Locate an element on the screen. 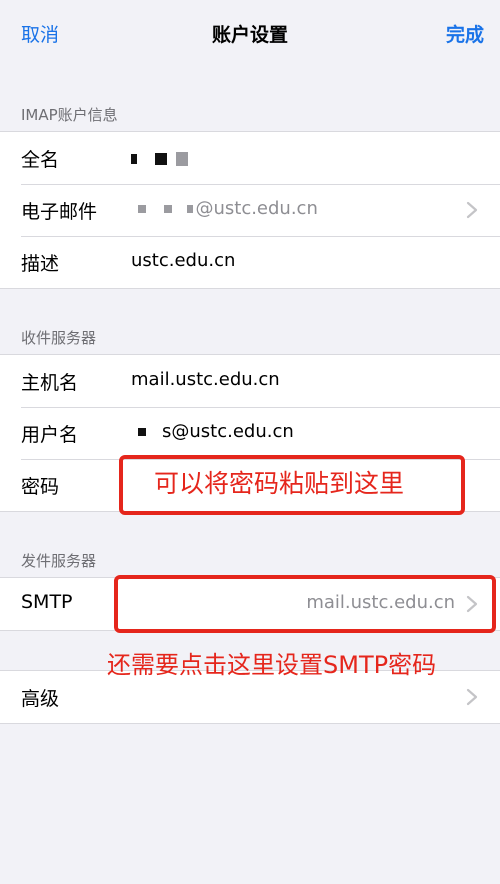 This screenshot has height=884, width=500. fullname-row: 全名 is located at coordinates (250, 158).